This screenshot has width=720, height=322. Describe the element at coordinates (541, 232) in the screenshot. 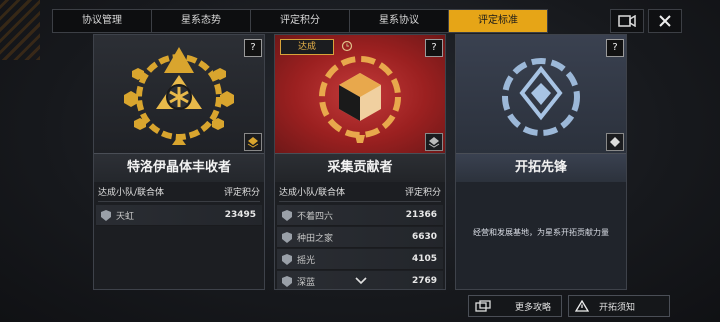

I see `card-description: 经营和发展基地，为星系开拓贡献力量` at that location.